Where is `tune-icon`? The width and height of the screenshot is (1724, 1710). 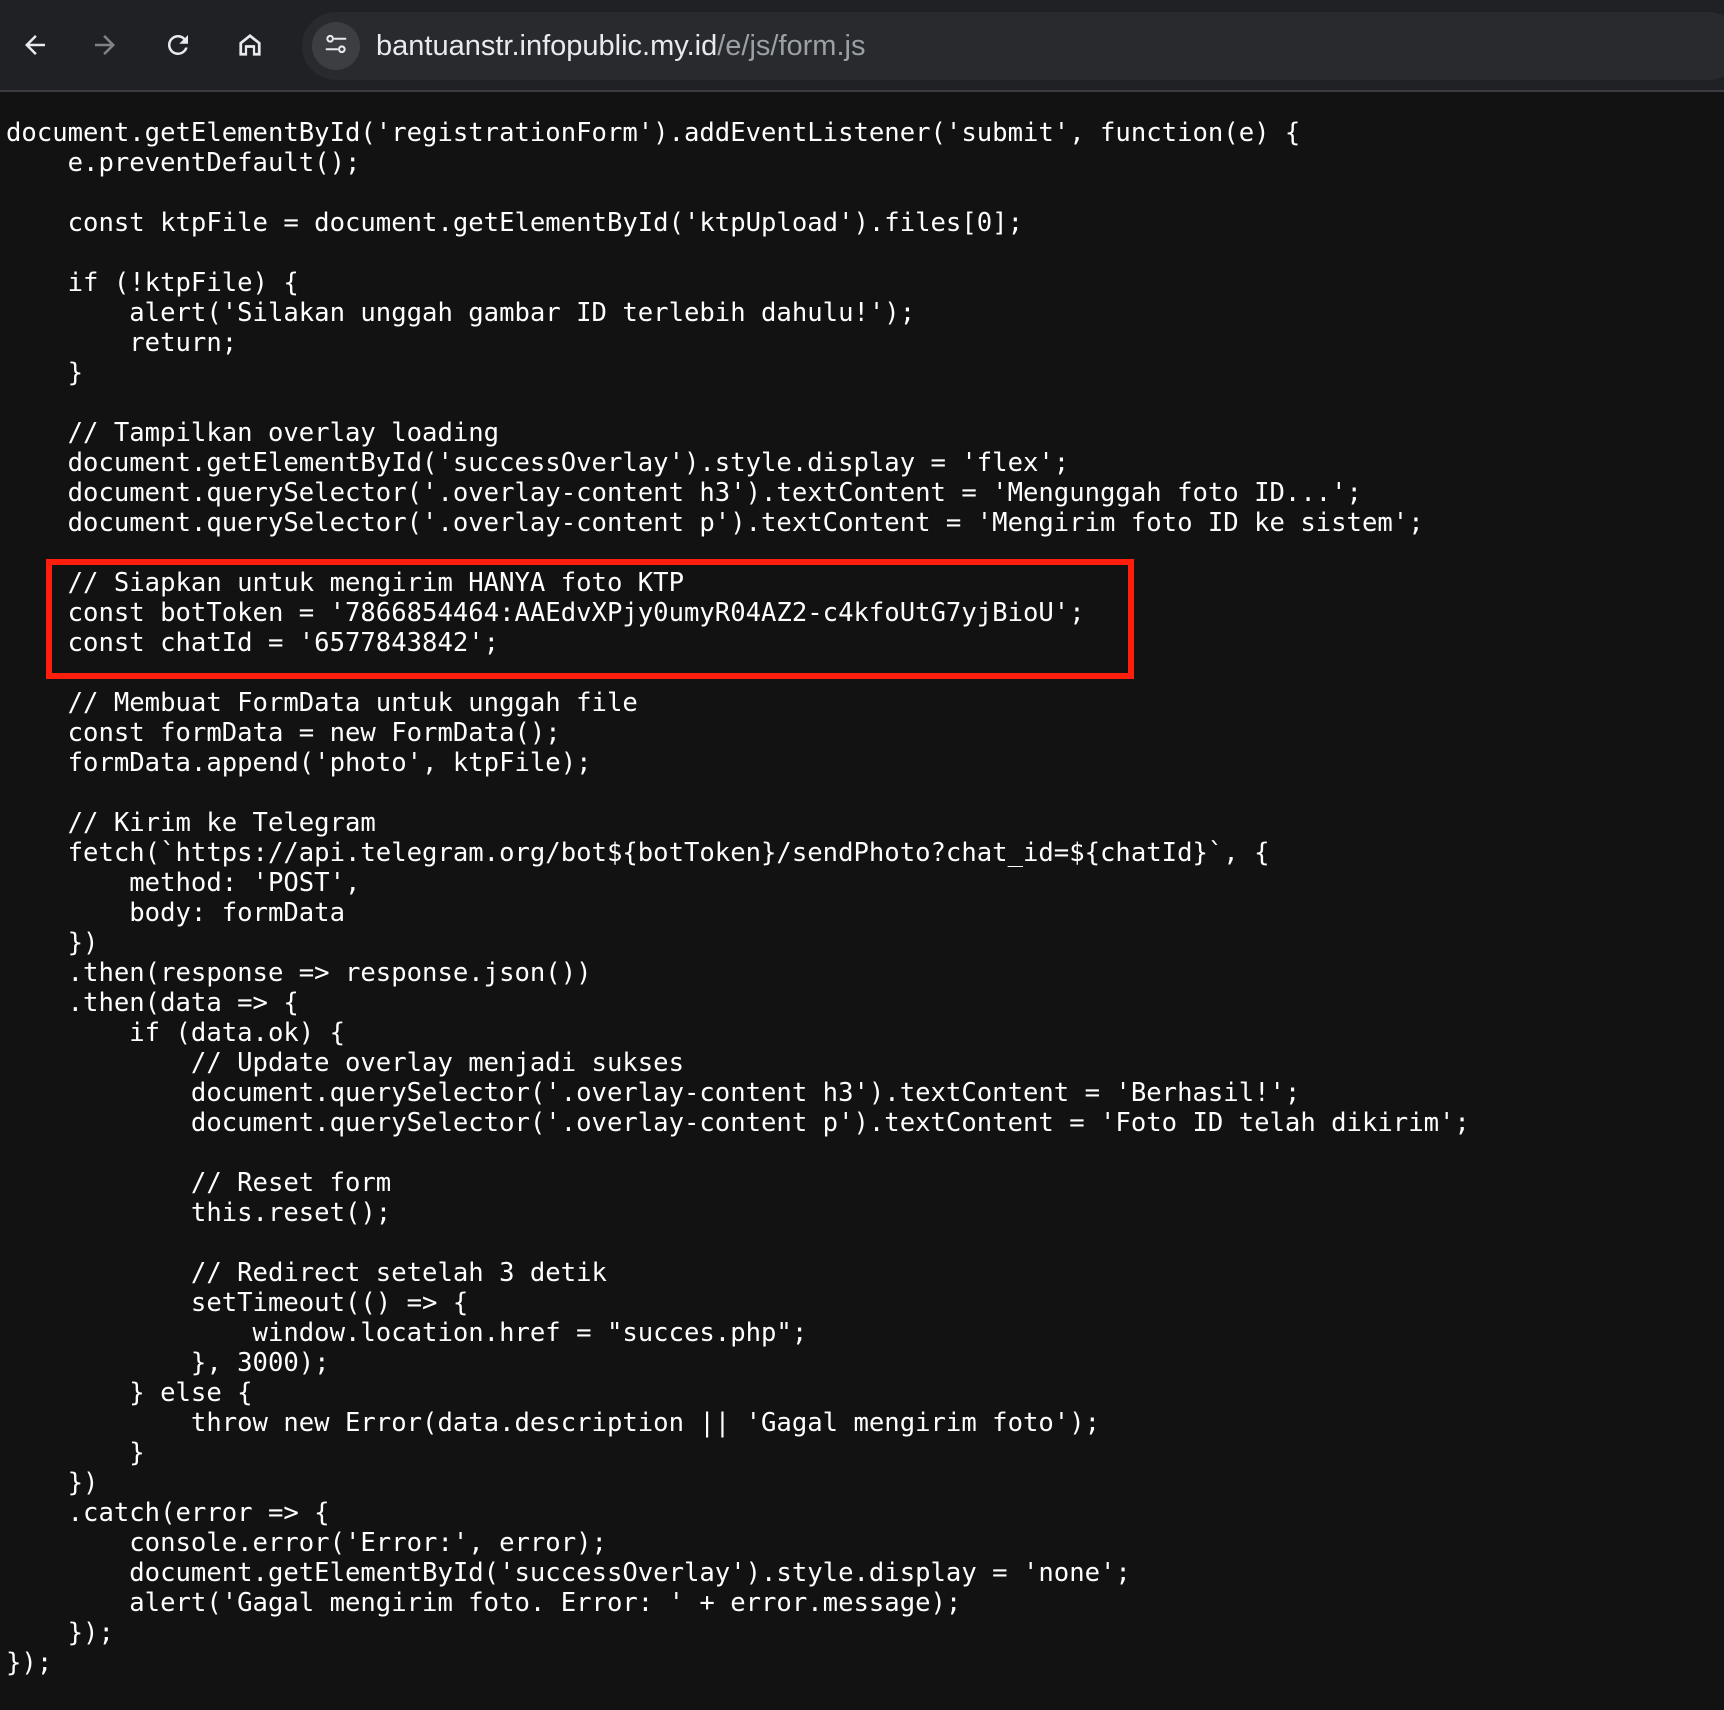
tune-icon is located at coordinates (336, 46).